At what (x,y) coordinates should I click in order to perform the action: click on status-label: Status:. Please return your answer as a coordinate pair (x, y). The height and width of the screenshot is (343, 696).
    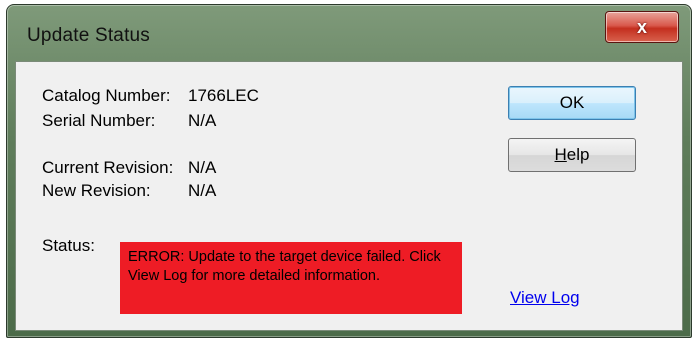
    Looking at the image, I should click on (68, 245).